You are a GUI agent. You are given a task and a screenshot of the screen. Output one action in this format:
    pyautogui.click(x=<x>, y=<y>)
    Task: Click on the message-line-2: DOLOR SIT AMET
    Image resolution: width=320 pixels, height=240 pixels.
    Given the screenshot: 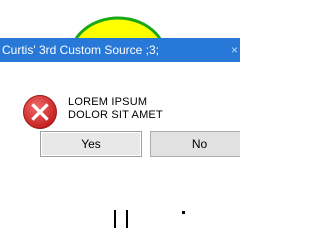 What is the action you would take?
    pyautogui.click(x=115, y=115)
    